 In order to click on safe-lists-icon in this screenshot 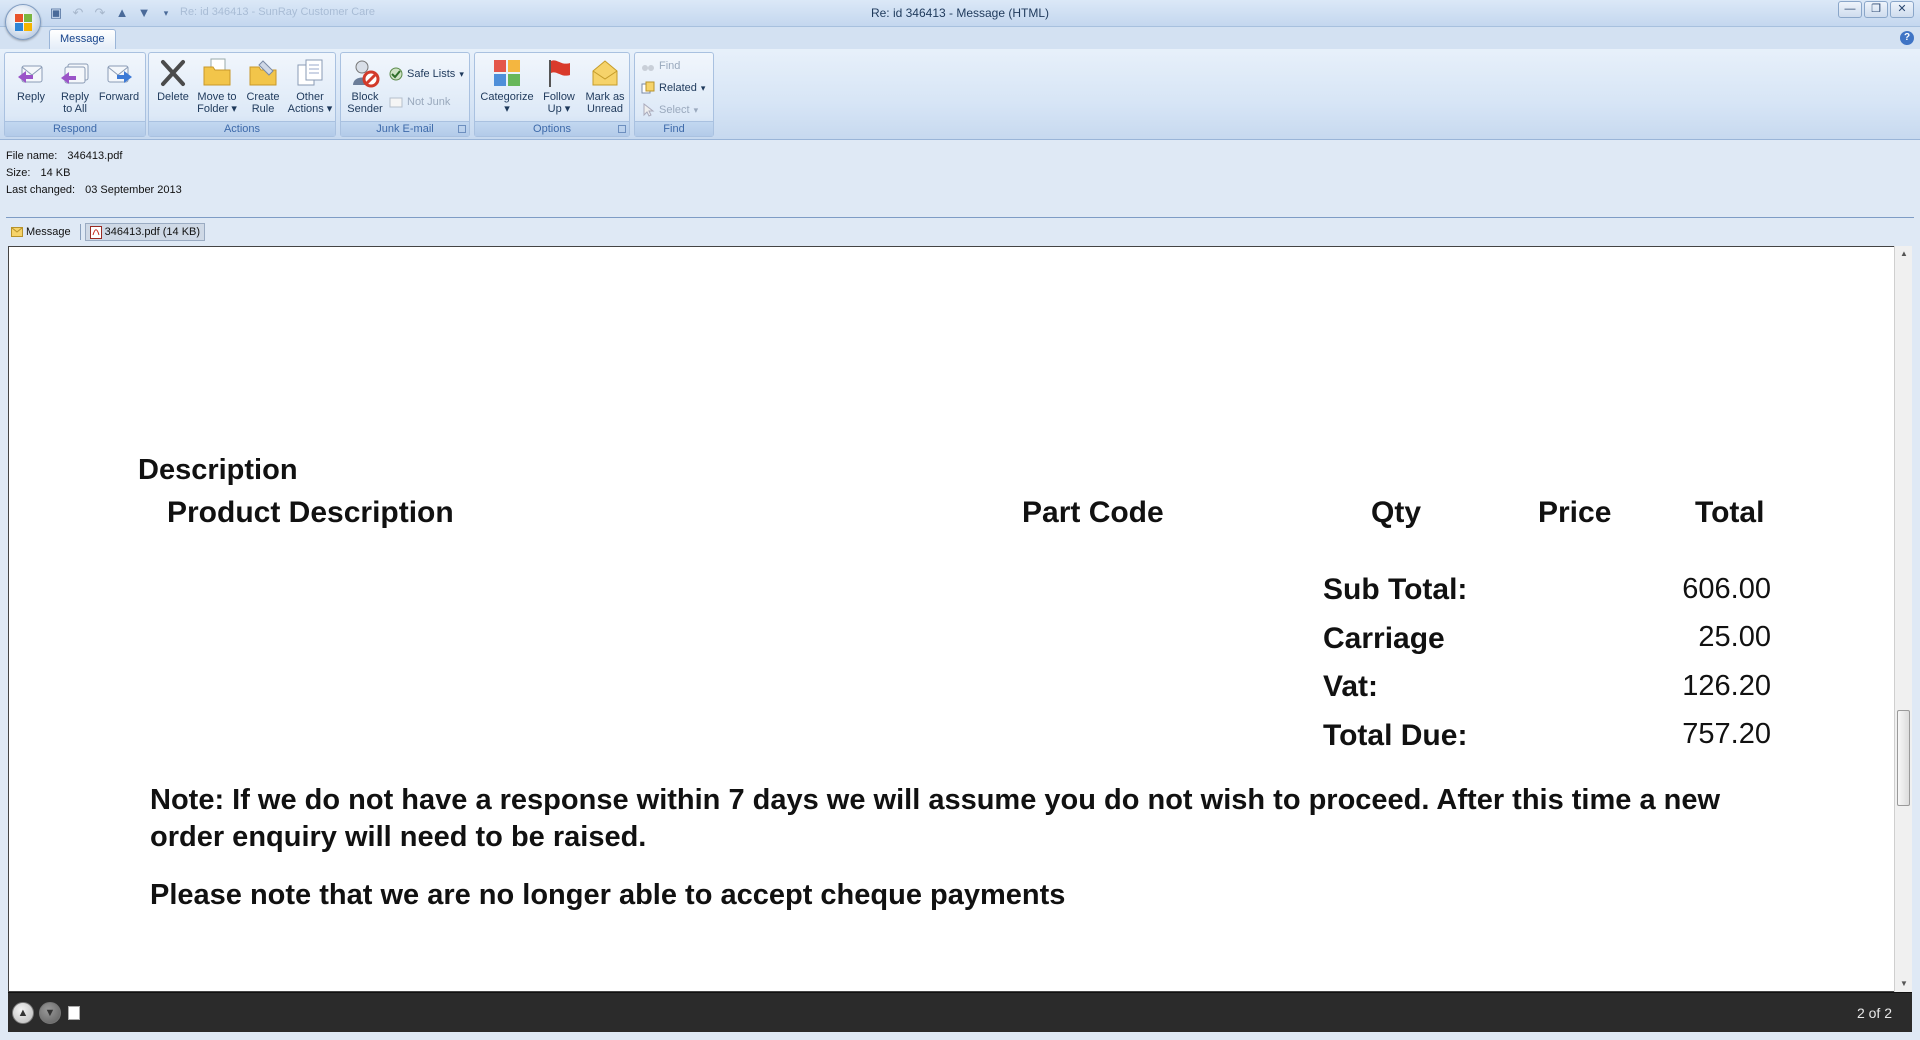, I will do `click(396, 74)`.